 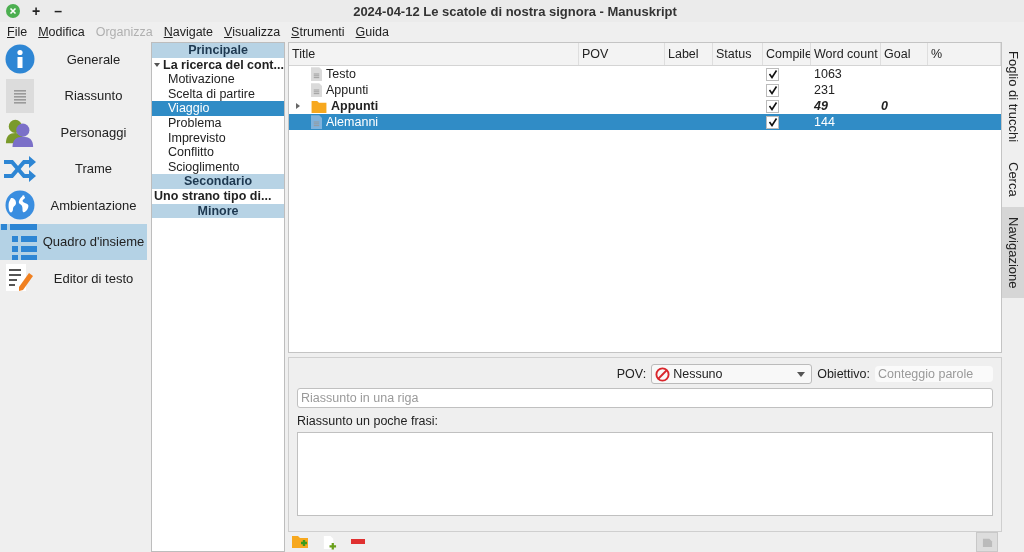 I want to click on menu-item: Visualizza, so click(x=252, y=31).